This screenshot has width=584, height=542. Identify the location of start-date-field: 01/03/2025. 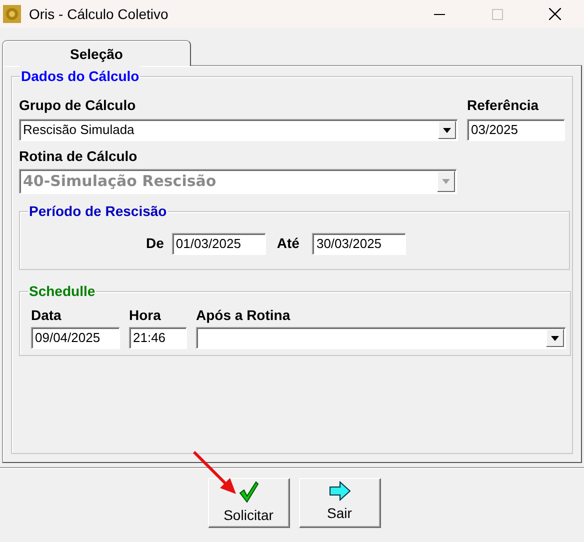
(219, 243).